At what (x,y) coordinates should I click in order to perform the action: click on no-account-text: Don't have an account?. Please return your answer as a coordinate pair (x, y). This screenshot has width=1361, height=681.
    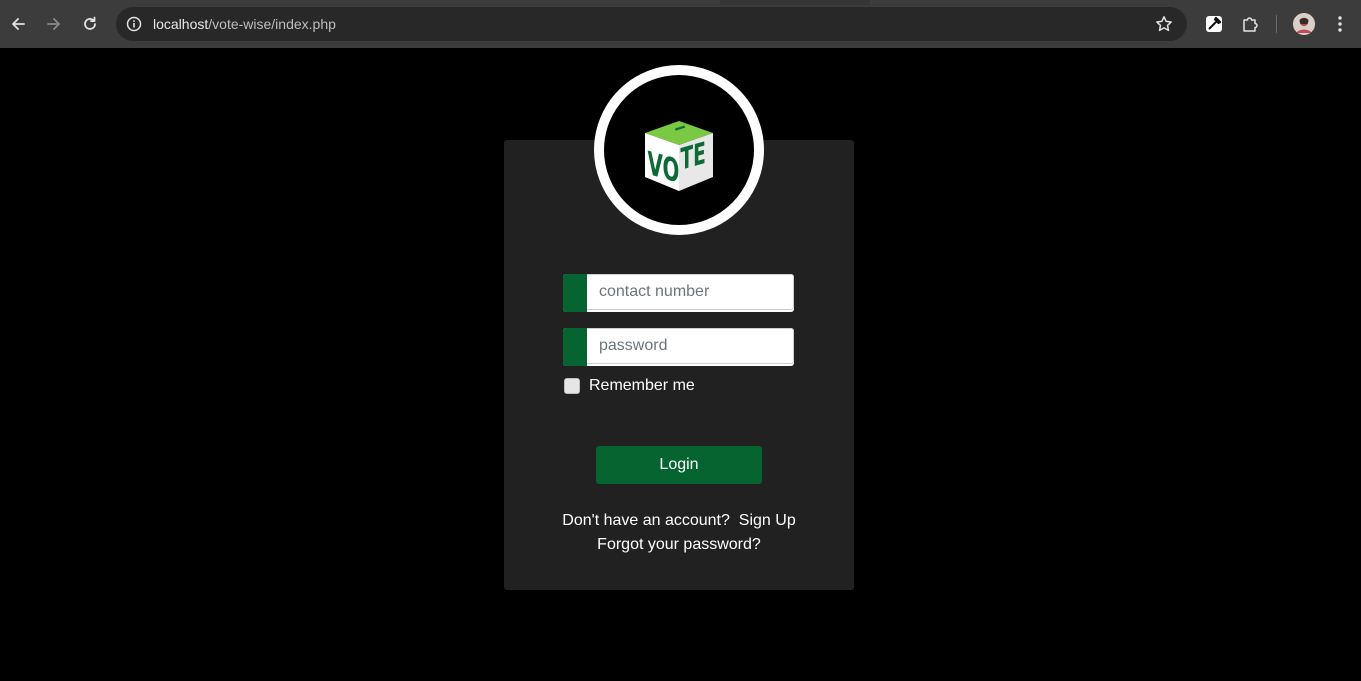
    Looking at the image, I should click on (646, 520).